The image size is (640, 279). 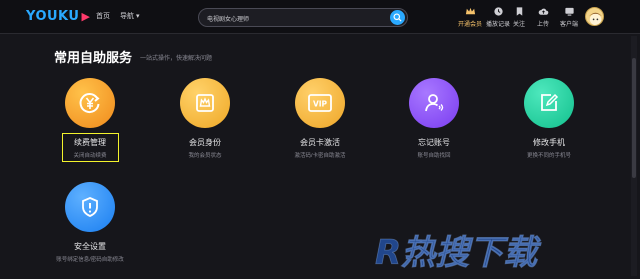 What do you see at coordinates (138, 16) in the screenshot?
I see `chevron-down-icon: ▾` at bounding box center [138, 16].